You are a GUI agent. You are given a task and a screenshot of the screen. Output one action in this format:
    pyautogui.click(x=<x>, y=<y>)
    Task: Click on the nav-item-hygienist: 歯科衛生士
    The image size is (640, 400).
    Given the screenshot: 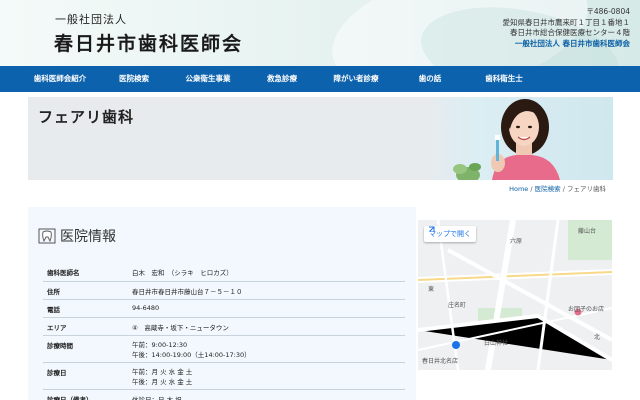 What is the action you would take?
    pyautogui.click(x=504, y=79)
    